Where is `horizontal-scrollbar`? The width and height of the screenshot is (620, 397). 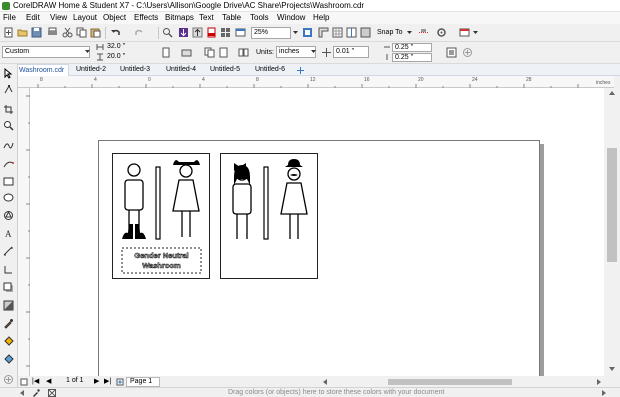 horizontal-scrollbar is located at coordinates (462, 382).